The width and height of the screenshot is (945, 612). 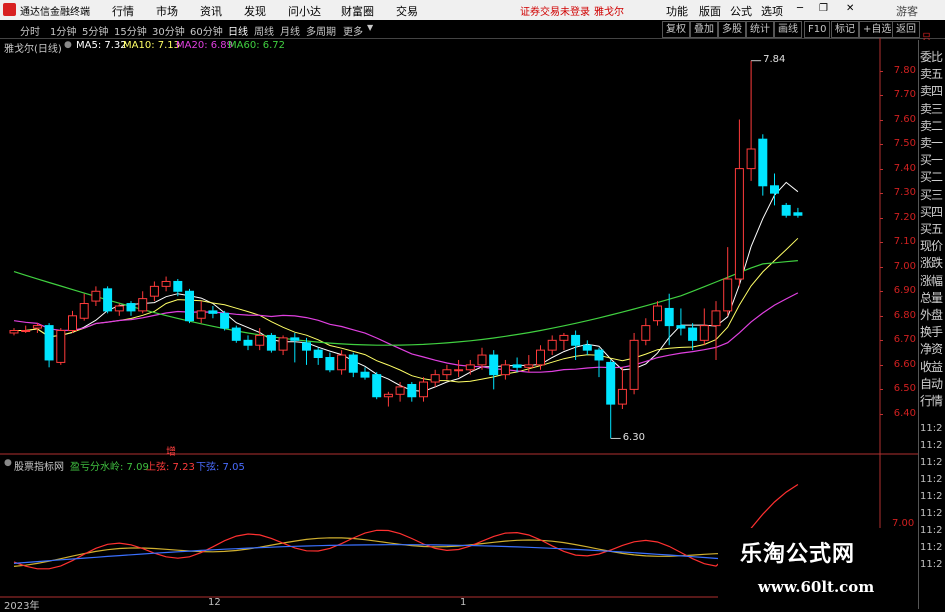 What do you see at coordinates (850, 8) in the screenshot?
I see `close-icon: ✕` at bounding box center [850, 8].